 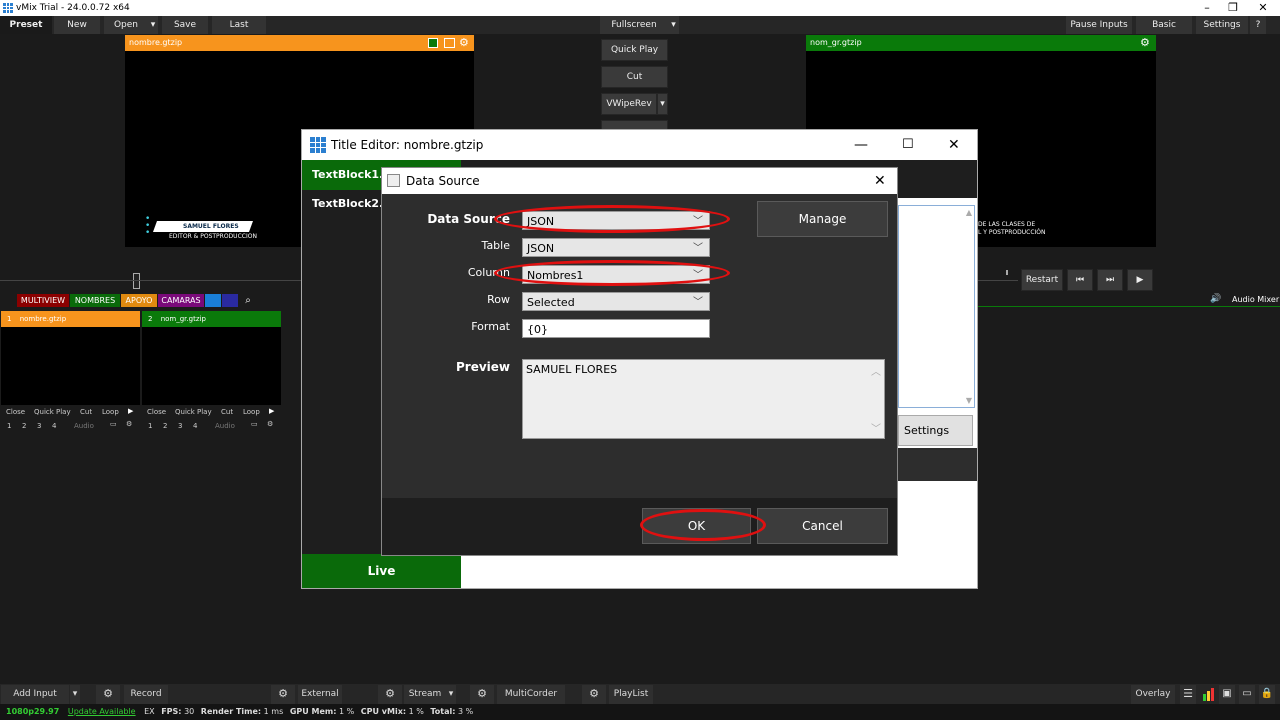 What do you see at coordinates (320, 694) in the screenshot?
I see `external-button: External` at bounding box center [320, 694].